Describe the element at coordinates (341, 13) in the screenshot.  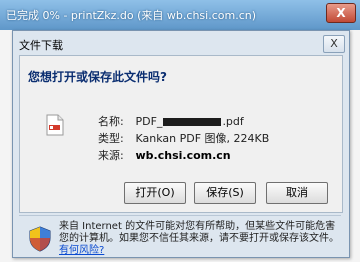
I see `background-window-close-button: X` at that location.